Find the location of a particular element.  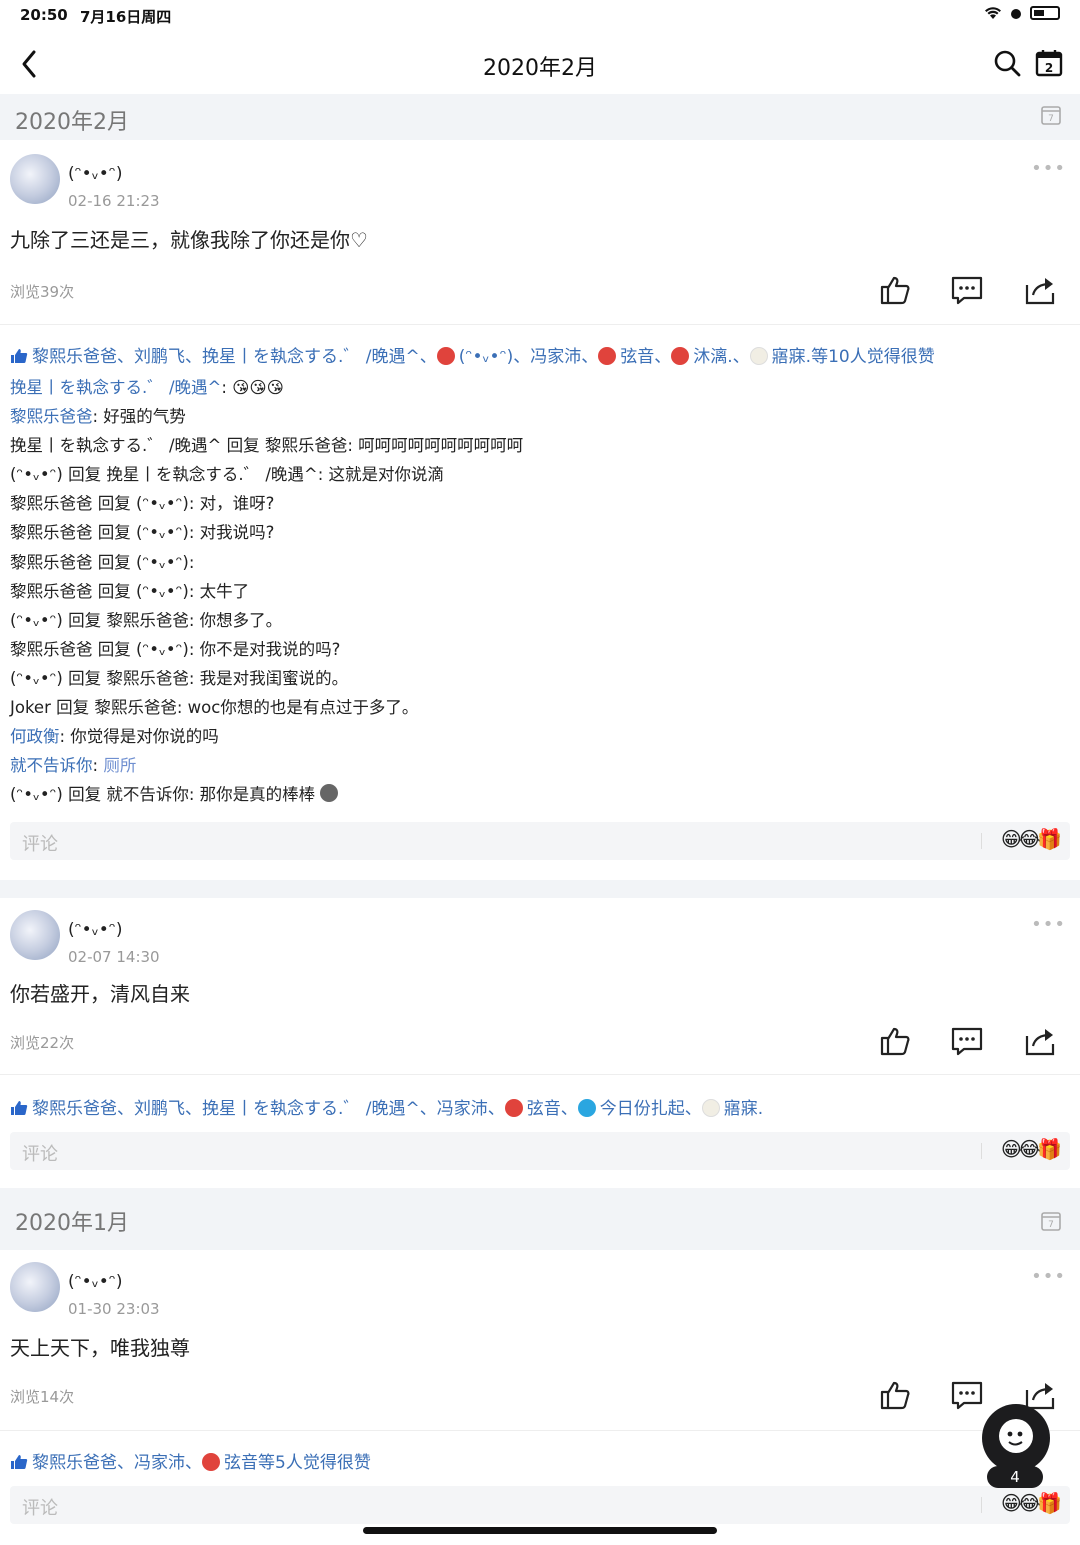

comment-line: (ᵔ•ᵥ•ᵔ) 回复 就不告诉你: 那你是真的棒棒 is located at coordinates (540, 794).